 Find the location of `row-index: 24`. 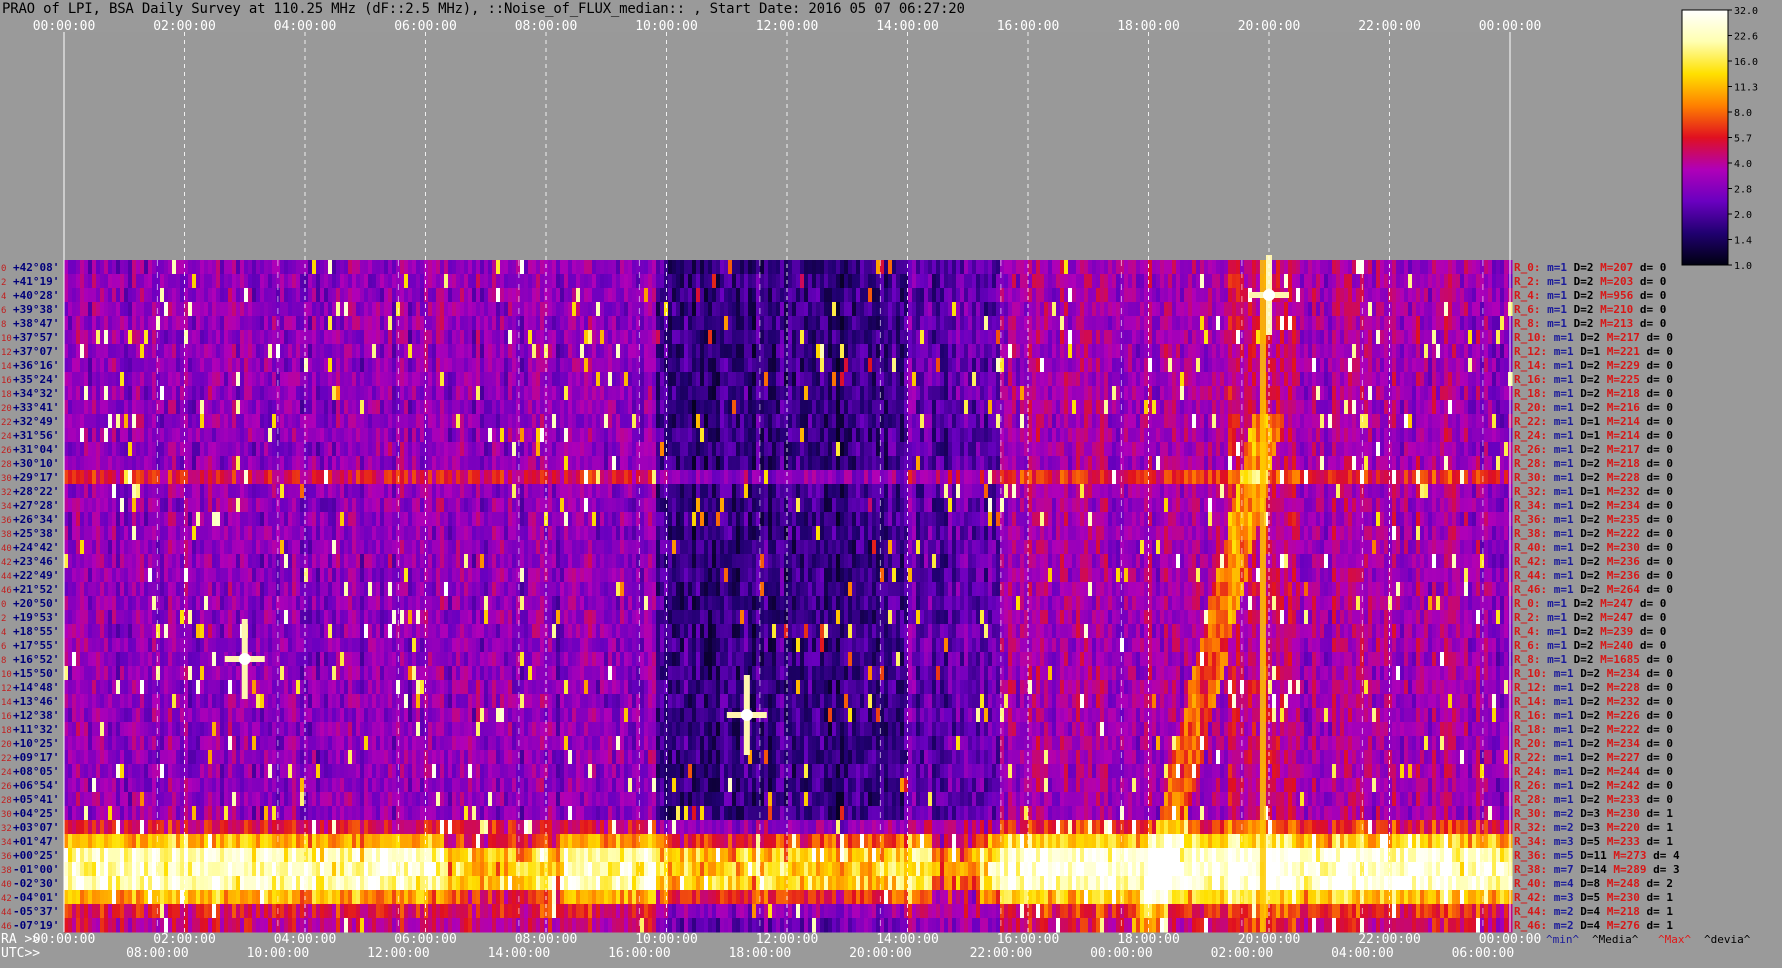

row-index: 24 is located at coordinates (6, 773).